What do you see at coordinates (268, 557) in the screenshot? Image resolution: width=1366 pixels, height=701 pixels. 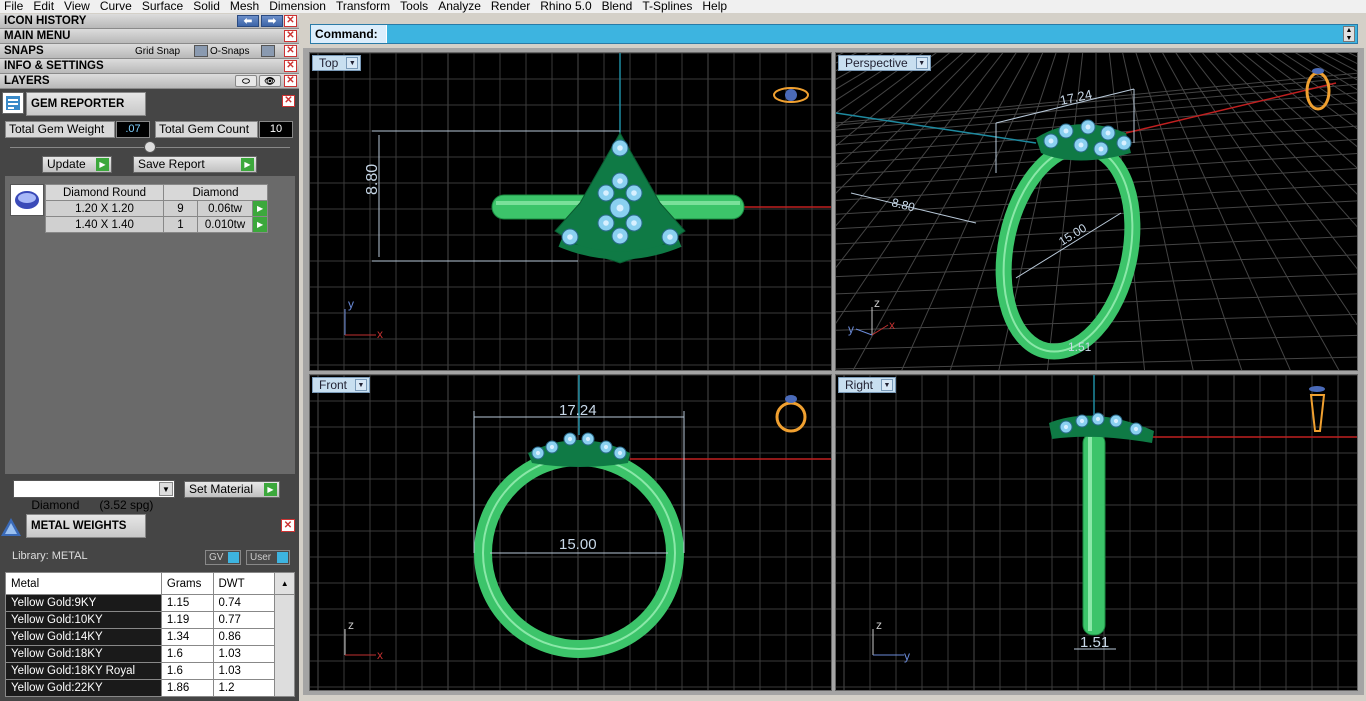 I see `user-toggle: User` at bounding box center [268, 557].